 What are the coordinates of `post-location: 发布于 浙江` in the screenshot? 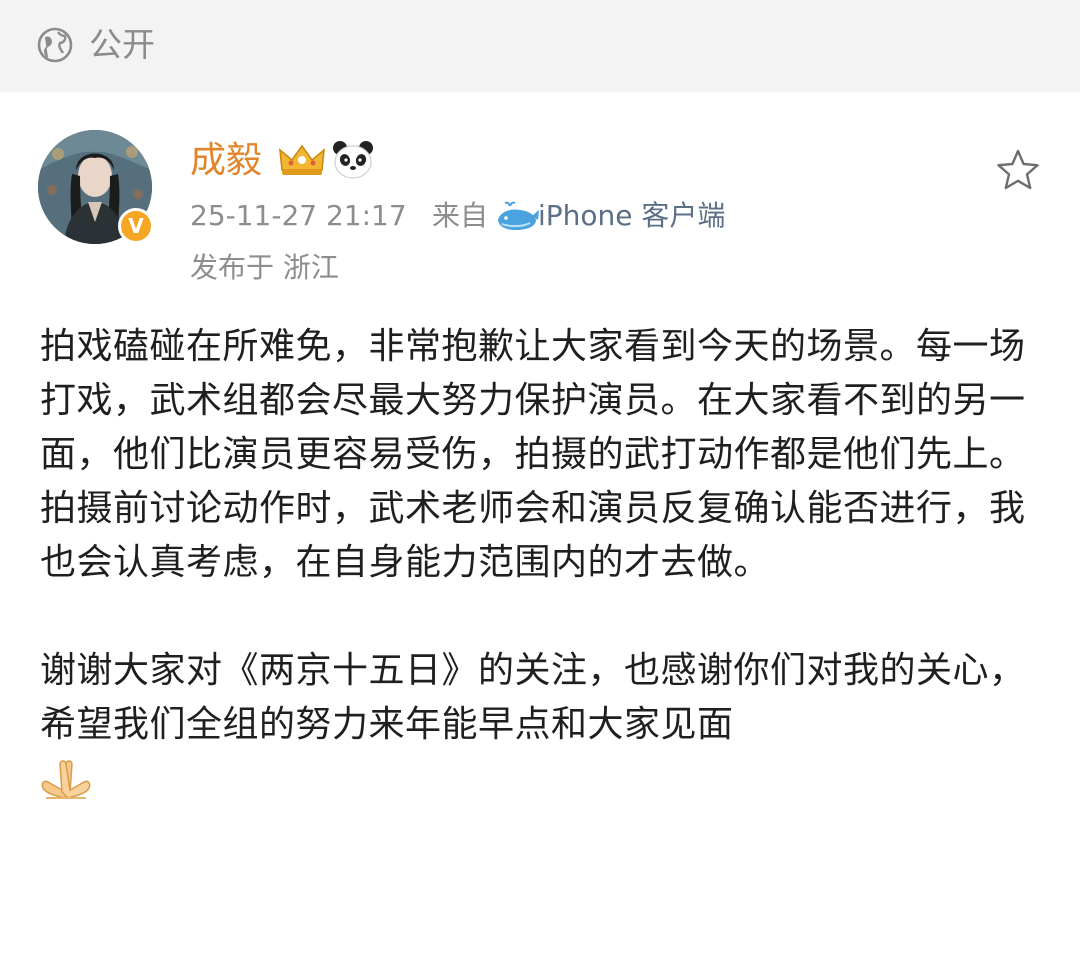 It's located at (264, 267).